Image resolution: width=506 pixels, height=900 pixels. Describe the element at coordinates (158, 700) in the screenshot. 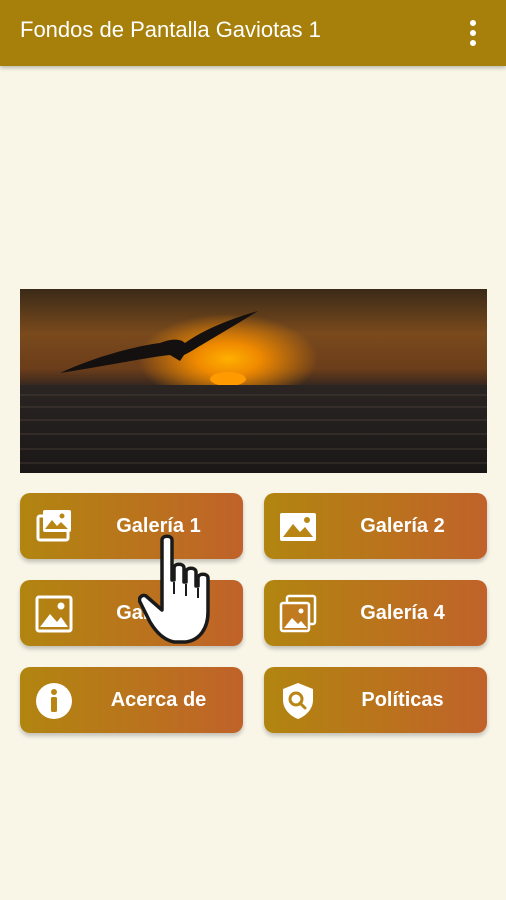

I see `about-label: Acerca de` at that location.